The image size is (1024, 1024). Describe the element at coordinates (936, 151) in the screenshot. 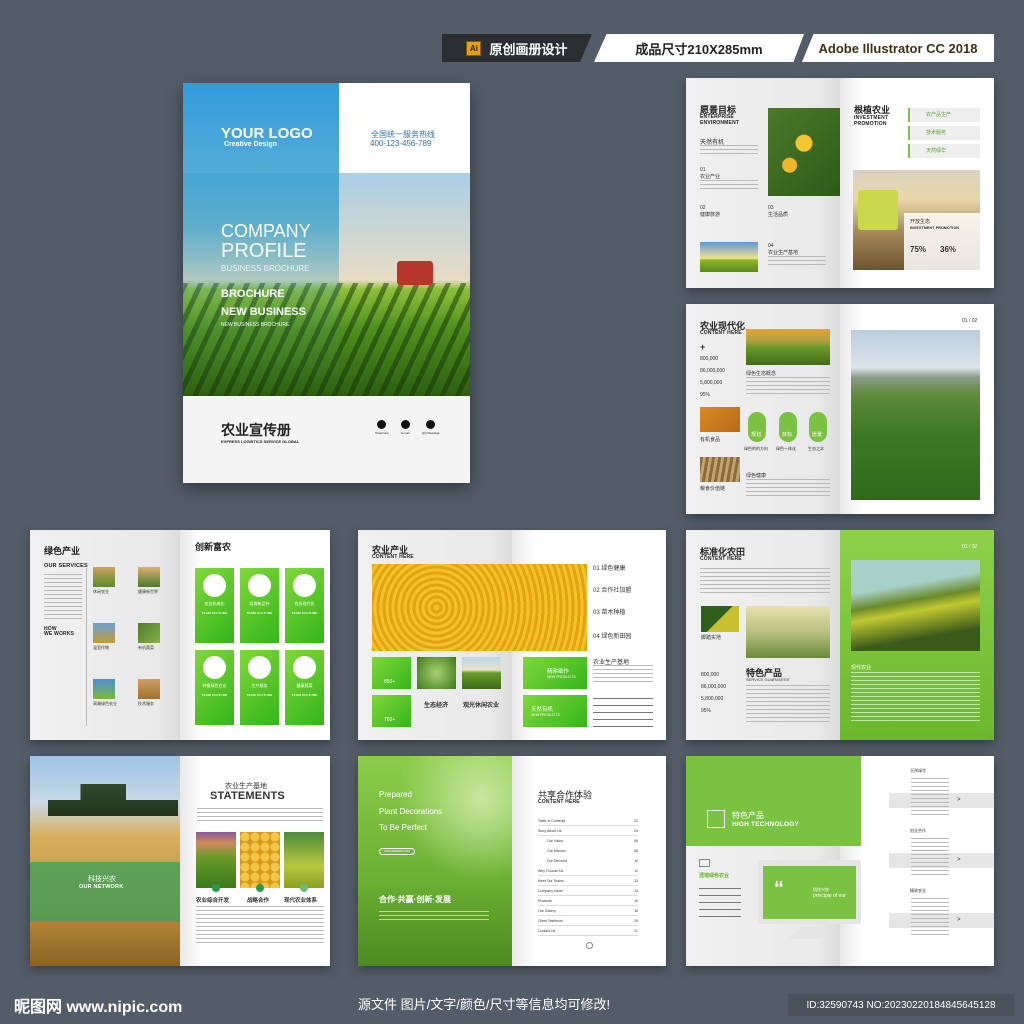

I see `list-label: 天然绿华` at that location.